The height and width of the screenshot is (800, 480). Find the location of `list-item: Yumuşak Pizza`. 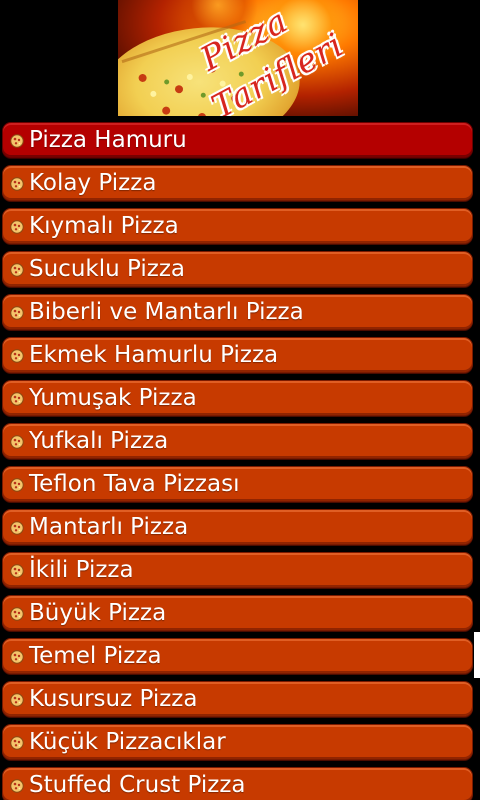

list-item: Yumuşak Pizza is located at coordinates (237, 398).